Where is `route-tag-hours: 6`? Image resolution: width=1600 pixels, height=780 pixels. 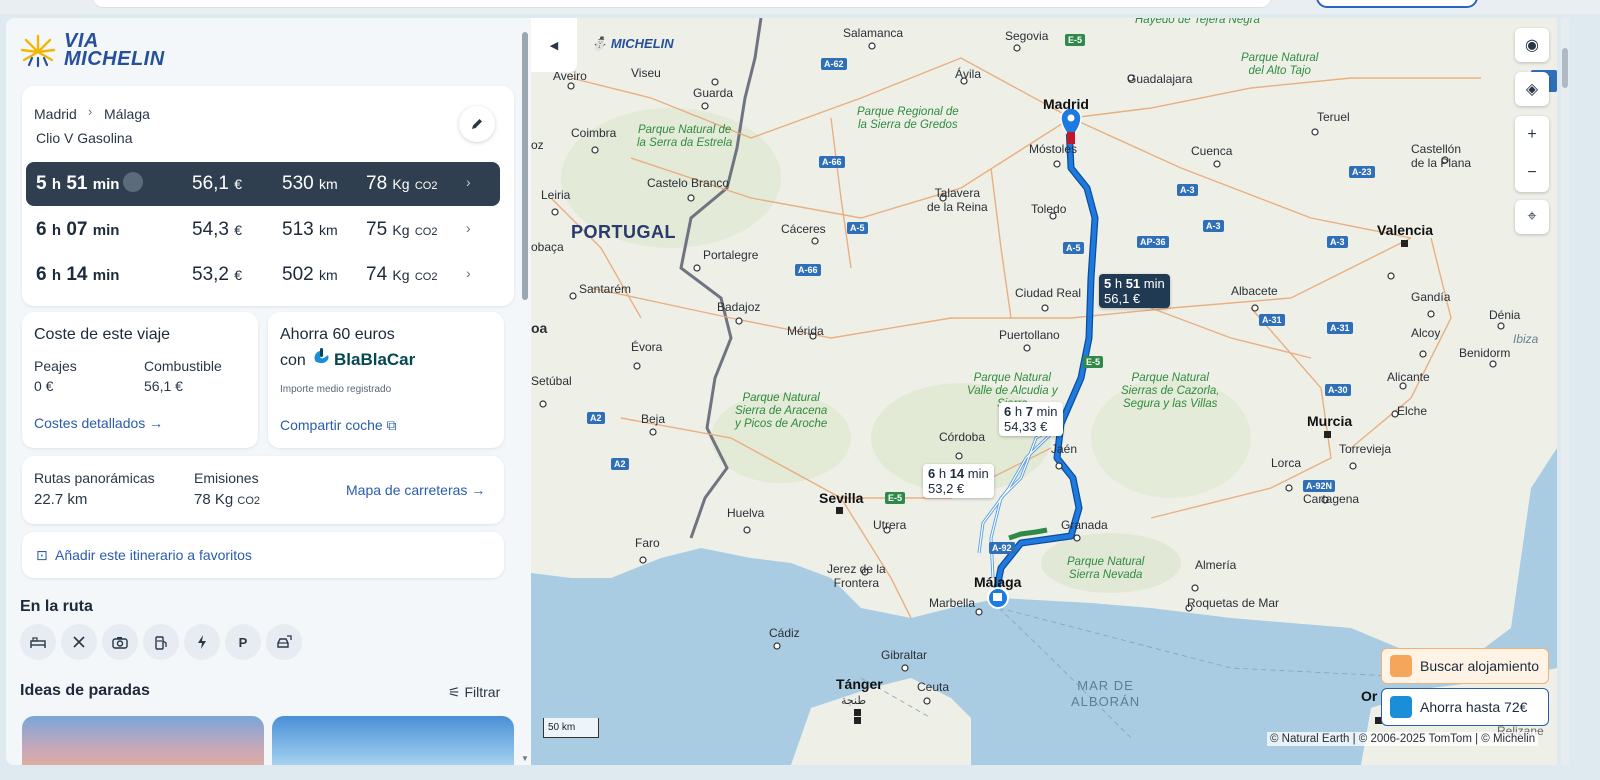
route-tag-hours: 6 is located at coordinates (932, 473).